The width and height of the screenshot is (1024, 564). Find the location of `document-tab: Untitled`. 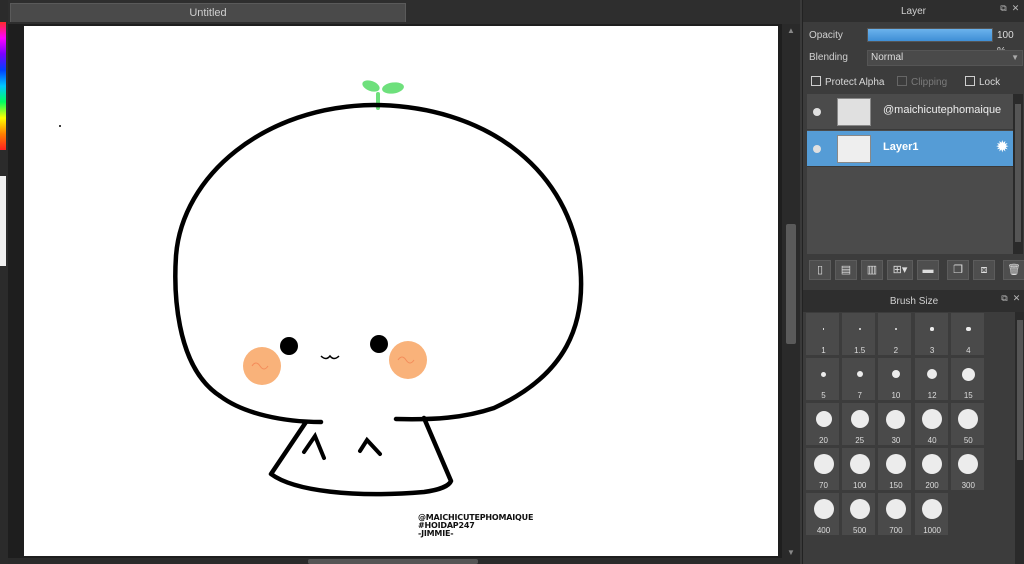

document-tab: Untitled is located at coordinates (208, 12).